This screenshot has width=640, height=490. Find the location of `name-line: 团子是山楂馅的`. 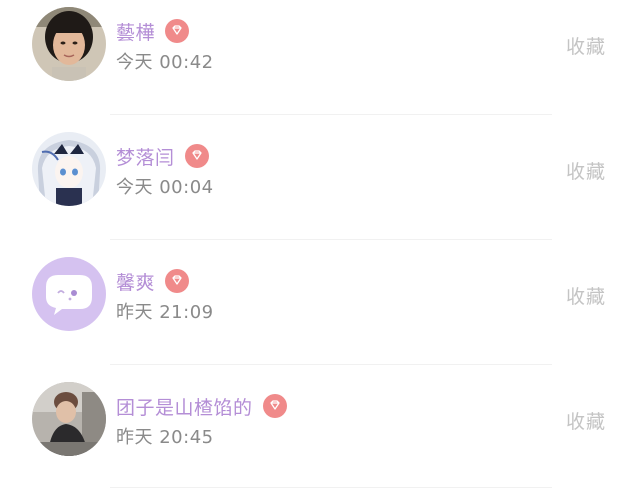

name-line: 团子是山楂馅的 is located at coordinates (201, 406).